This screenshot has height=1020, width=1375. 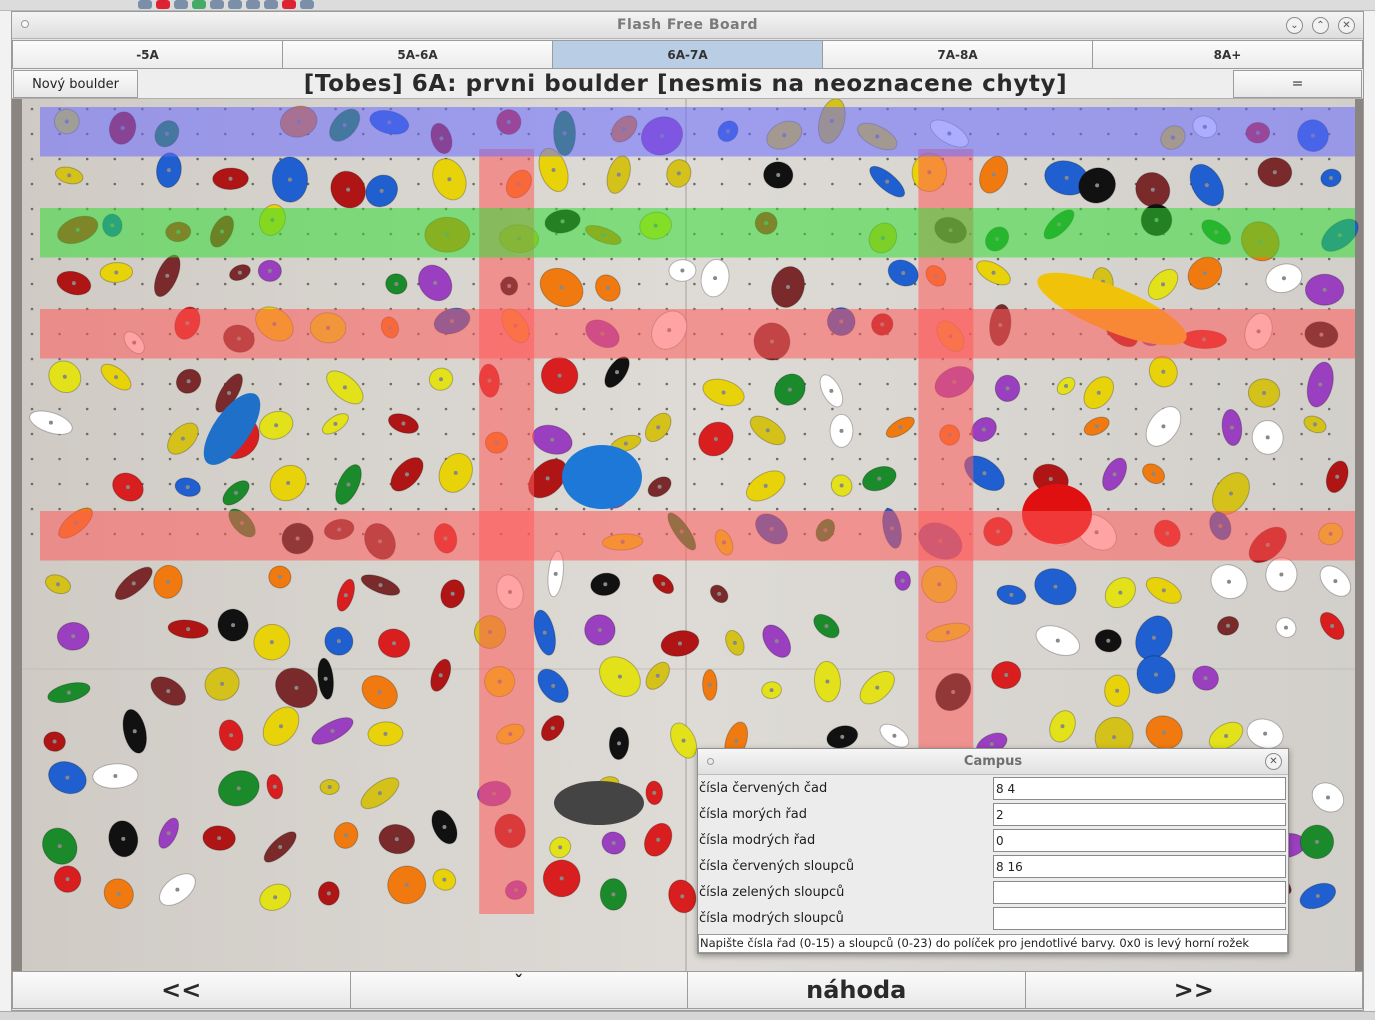 What do you see at coordinates (1139, 814) in the screenshot?
I see `green-rows-input` at bounding box center [1139, 814].